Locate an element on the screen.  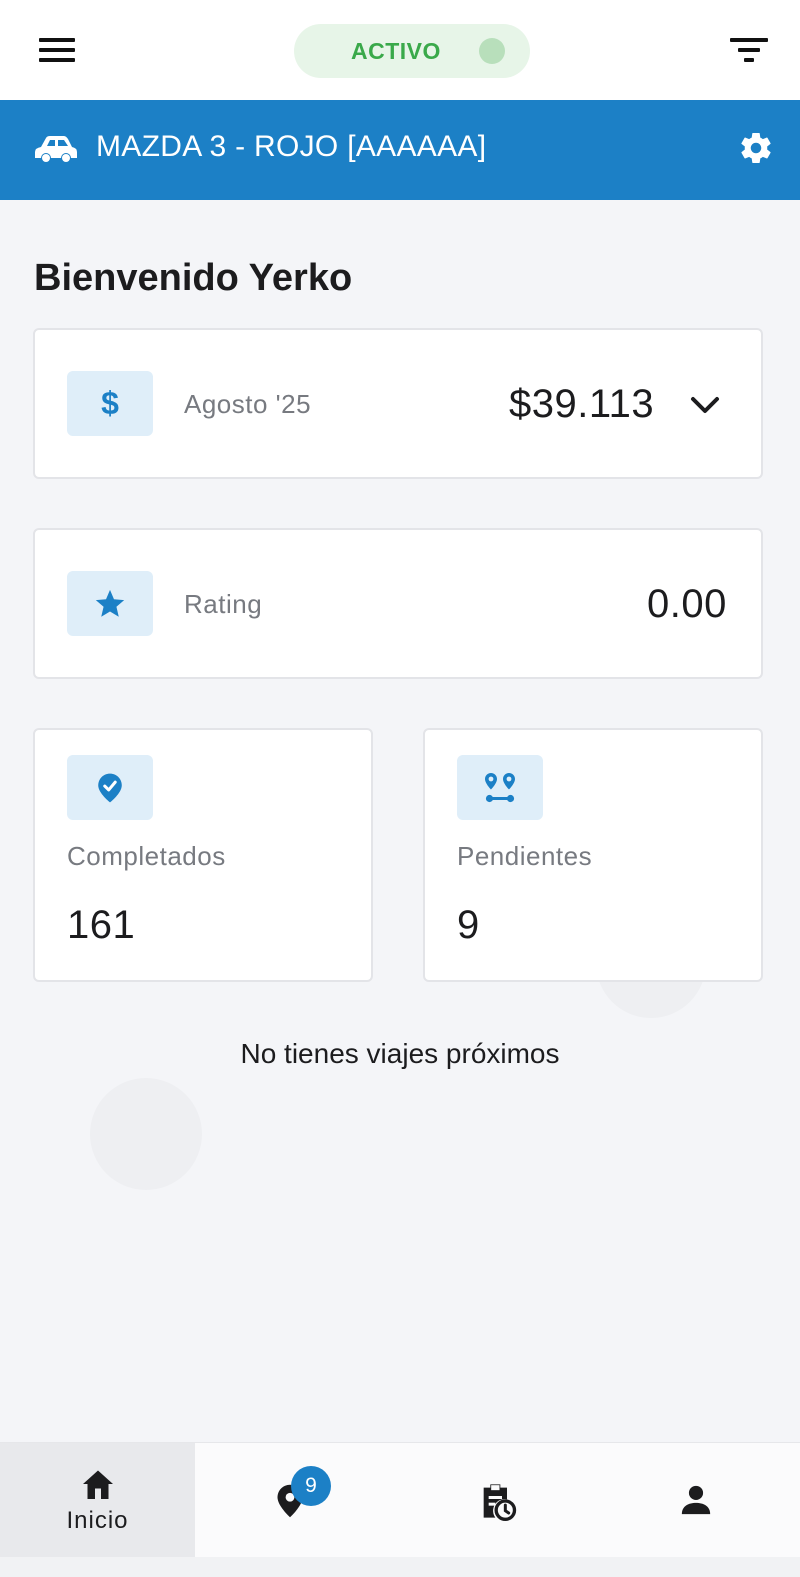
pending-value: 9 is located at coordinates (468, 925).